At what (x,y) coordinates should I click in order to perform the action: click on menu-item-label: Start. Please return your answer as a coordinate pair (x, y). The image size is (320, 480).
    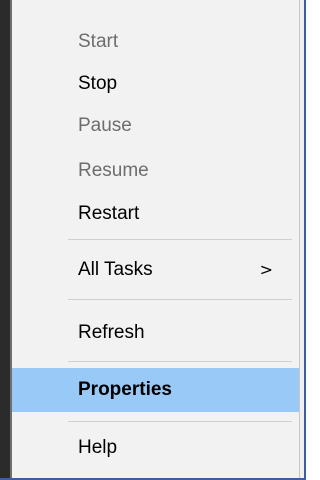
    Looking at the image, I should click on (98, 41).